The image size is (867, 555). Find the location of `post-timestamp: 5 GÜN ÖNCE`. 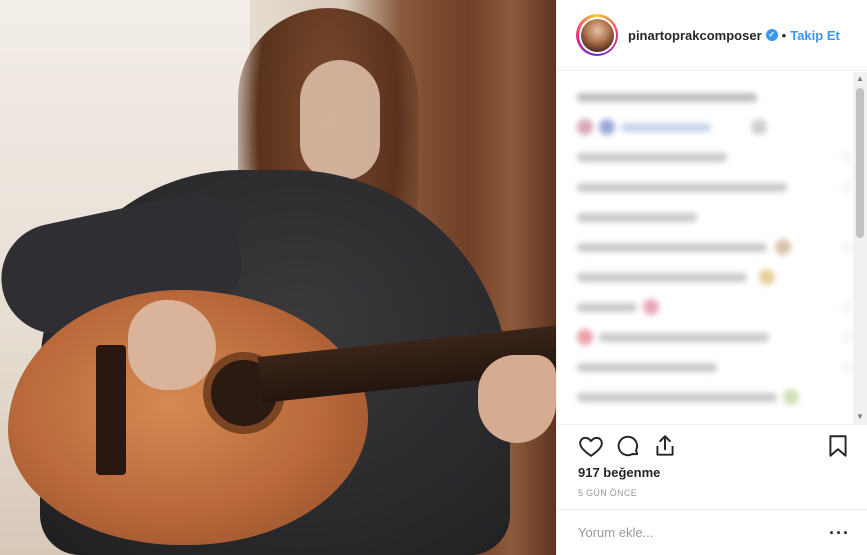

post-timestamp: 5 GÜN ÖNCE is located at coordinates (607, 493).